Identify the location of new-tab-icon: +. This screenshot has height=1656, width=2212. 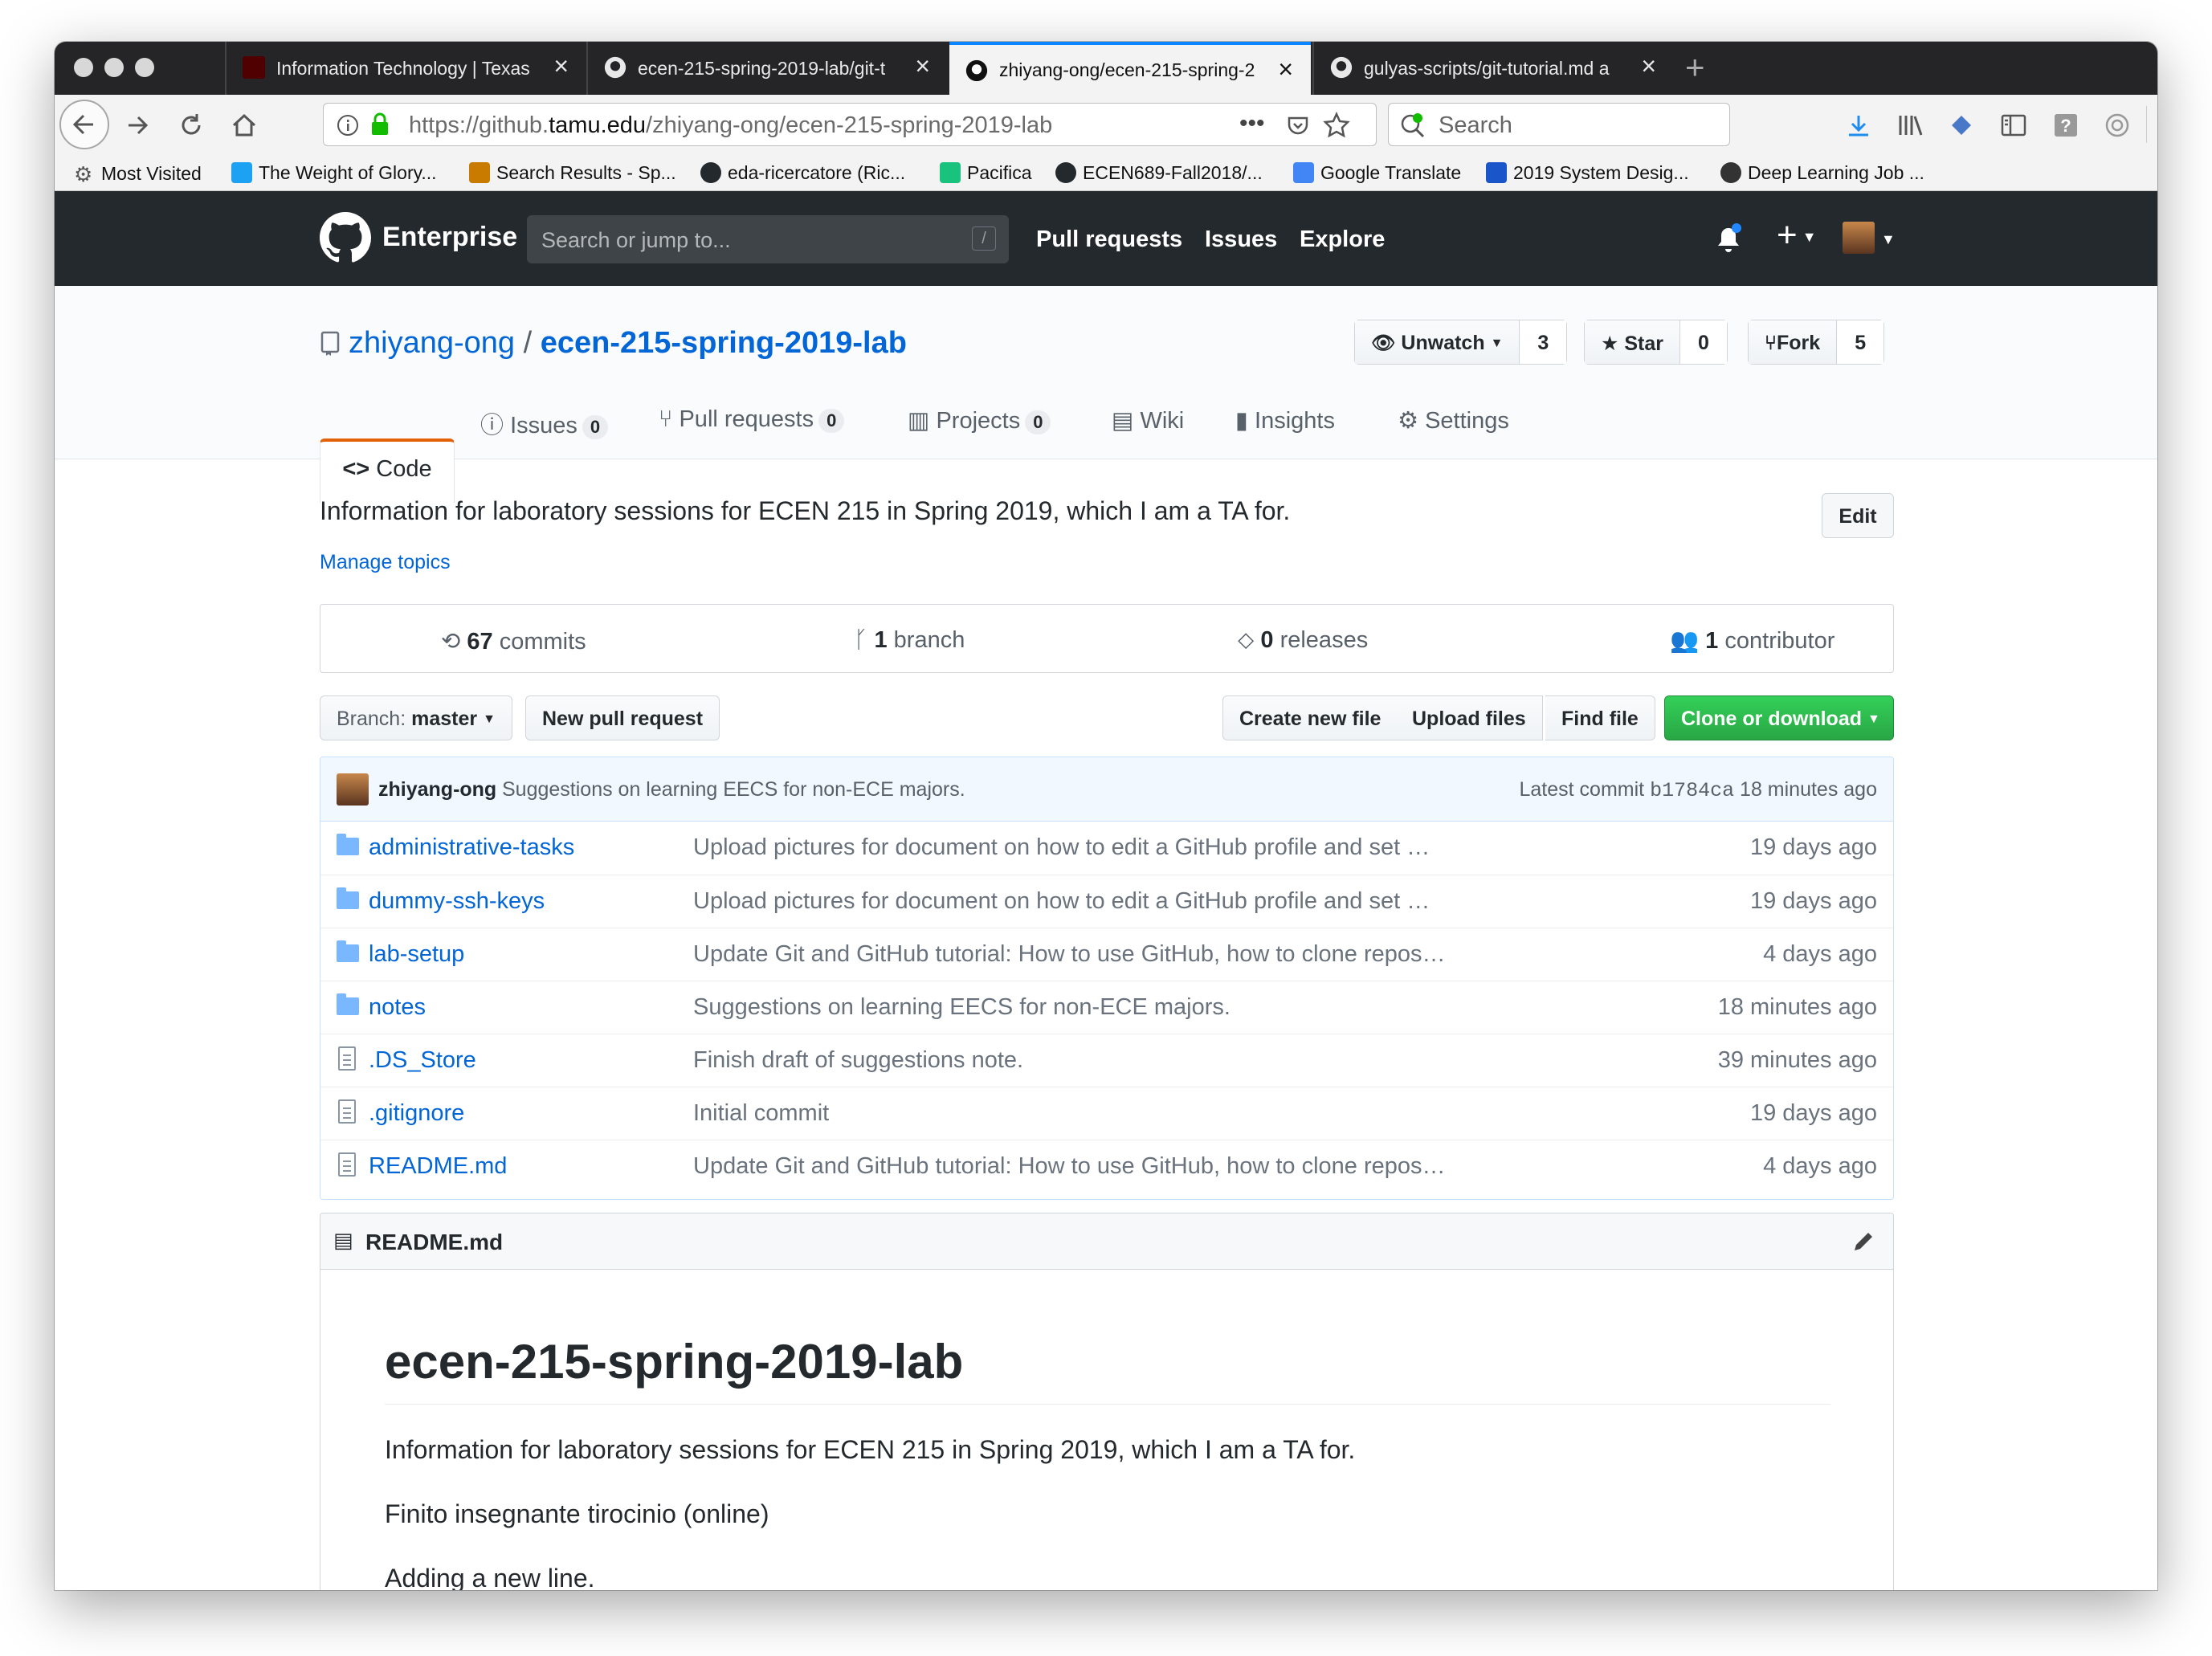
(1695, 67).